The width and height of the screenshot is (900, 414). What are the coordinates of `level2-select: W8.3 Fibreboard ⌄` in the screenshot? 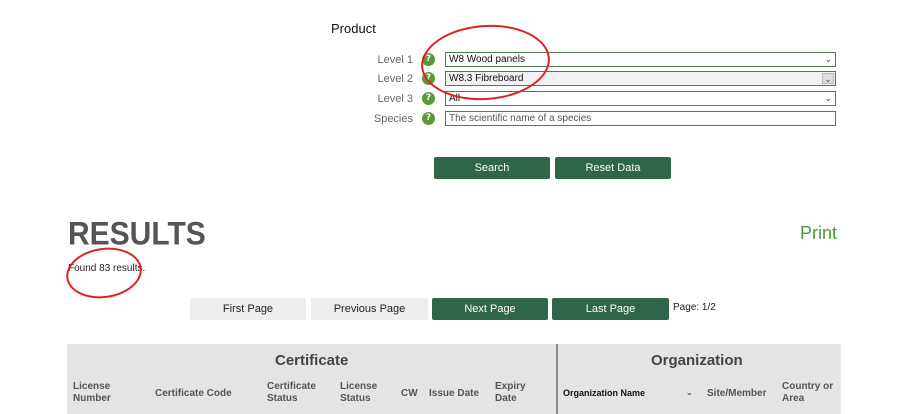 It's located at (640, 78).